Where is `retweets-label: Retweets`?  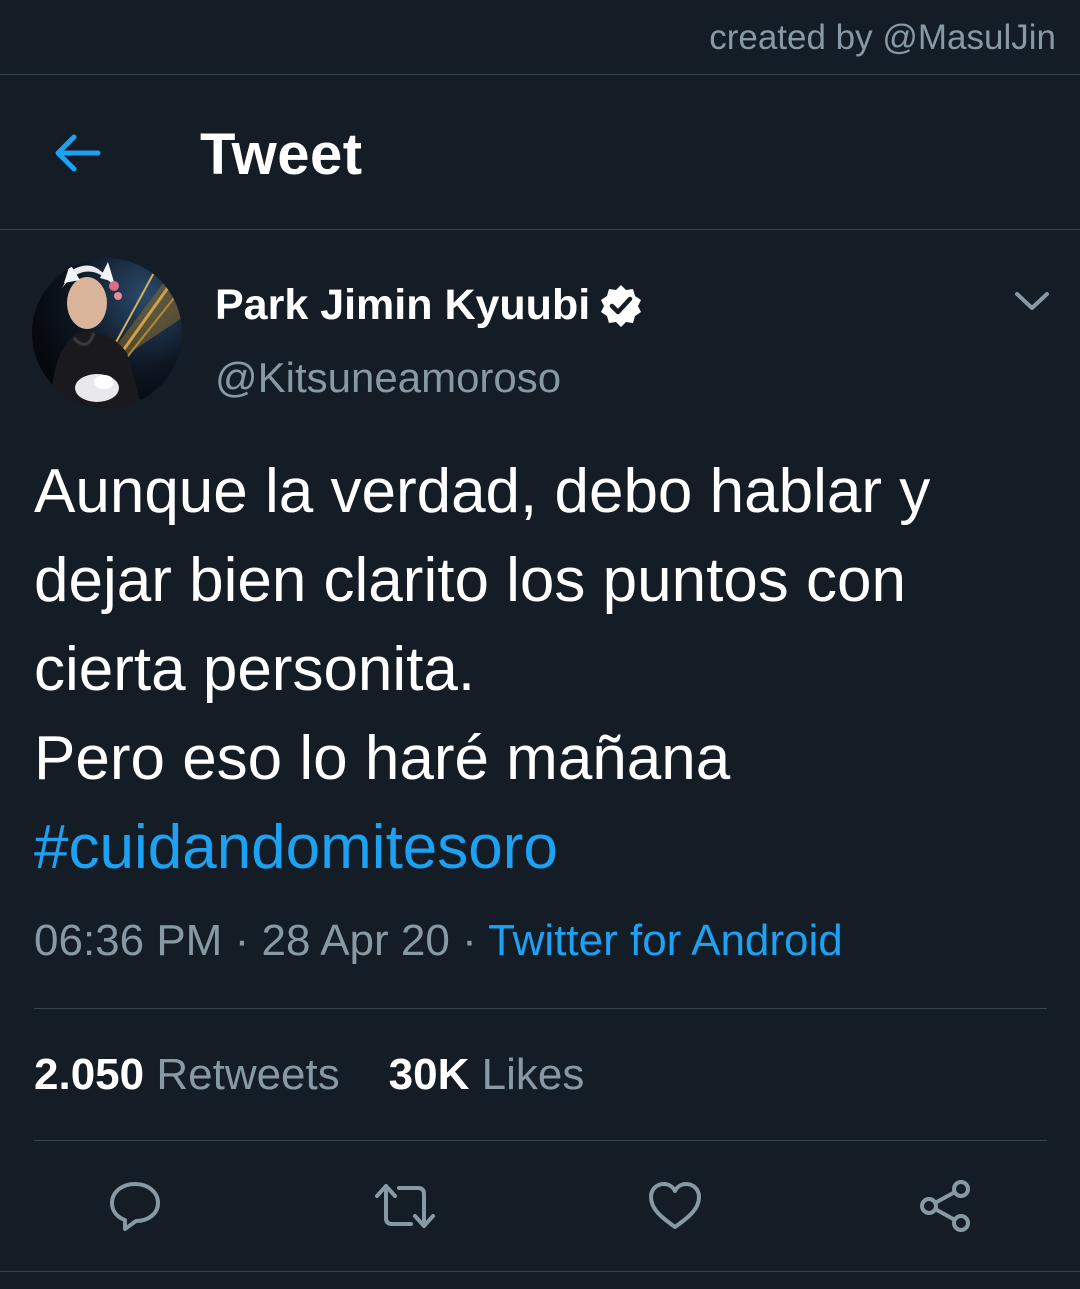
retweets-label: Retweets is located at coordinates (248, 1074).